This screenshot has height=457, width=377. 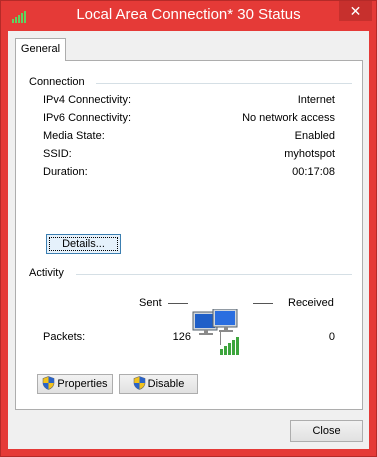 I want to click on properties-button-label: Properties, so click(x=82, y=384).